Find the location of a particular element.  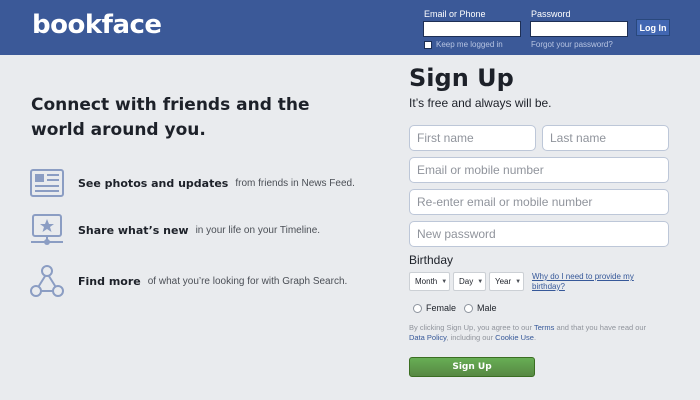

forgot-password-link: Forgot your password? is located at coordinates (572, 44).